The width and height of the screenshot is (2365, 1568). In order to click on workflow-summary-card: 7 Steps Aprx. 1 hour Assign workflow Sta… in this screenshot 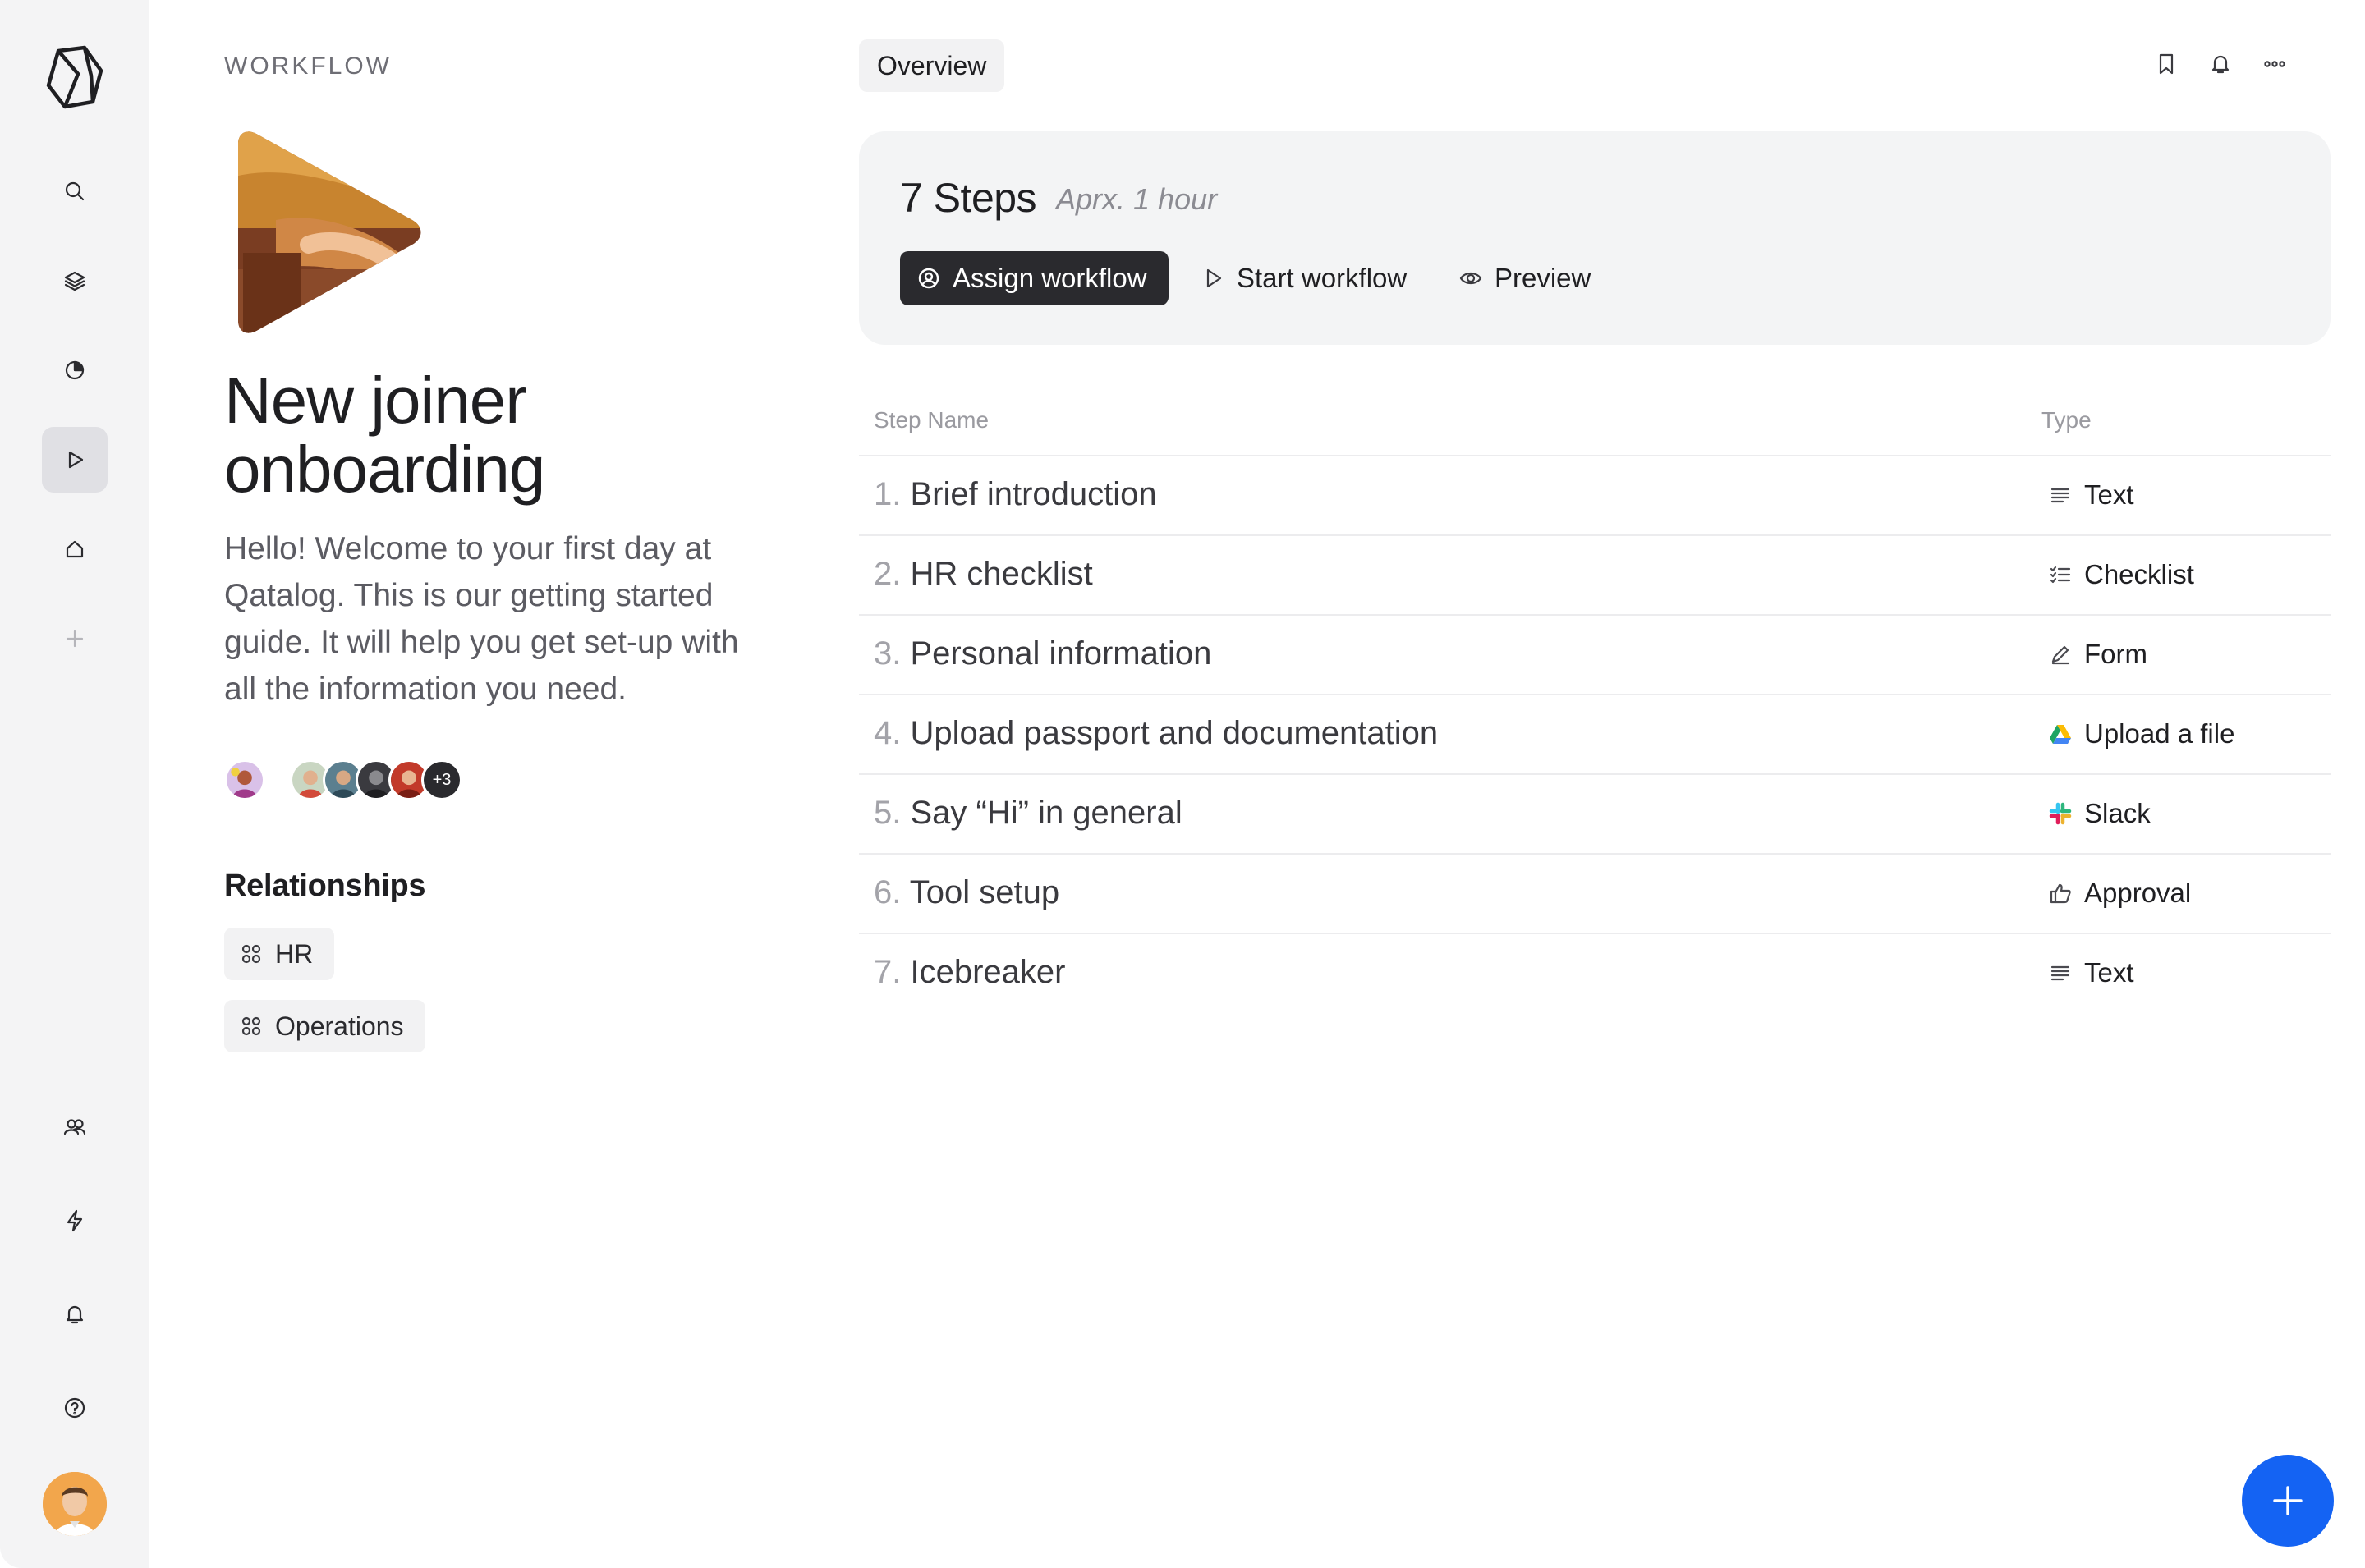, I will do `click(1595, 238)`.